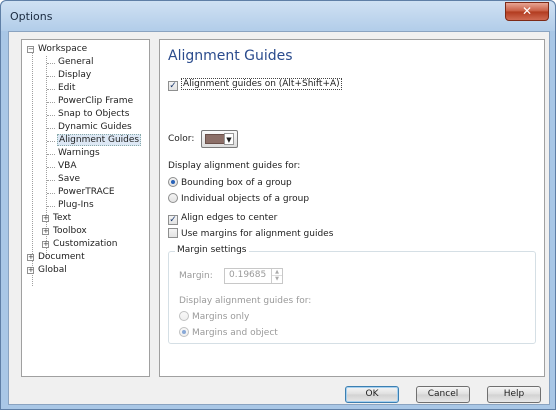 Image resolution: width=556 pixels, height=410 pixels. I want to click on tree-item-plug-ins: Plug-Ins, so click(76, 205).